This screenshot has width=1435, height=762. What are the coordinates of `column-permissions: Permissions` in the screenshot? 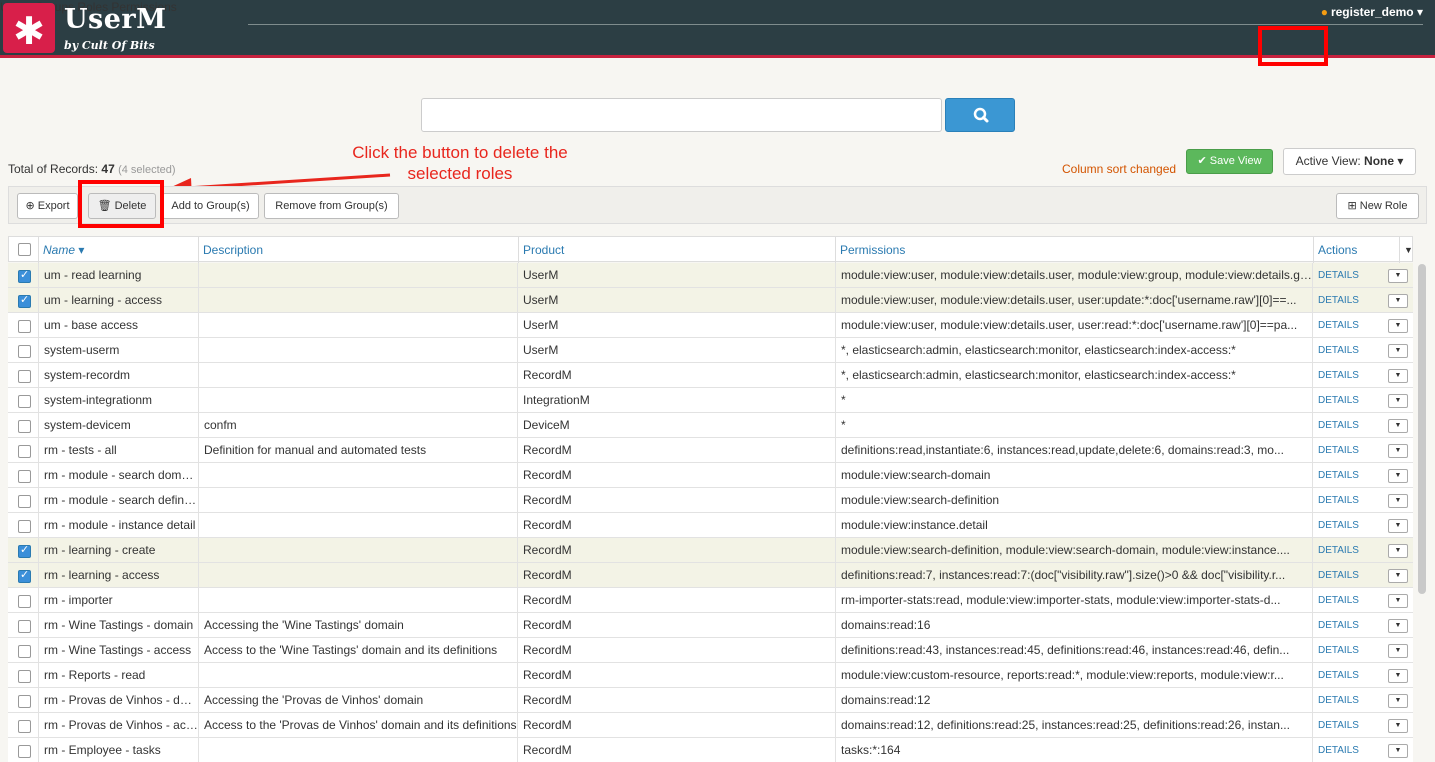 It's located at (1074, 250).